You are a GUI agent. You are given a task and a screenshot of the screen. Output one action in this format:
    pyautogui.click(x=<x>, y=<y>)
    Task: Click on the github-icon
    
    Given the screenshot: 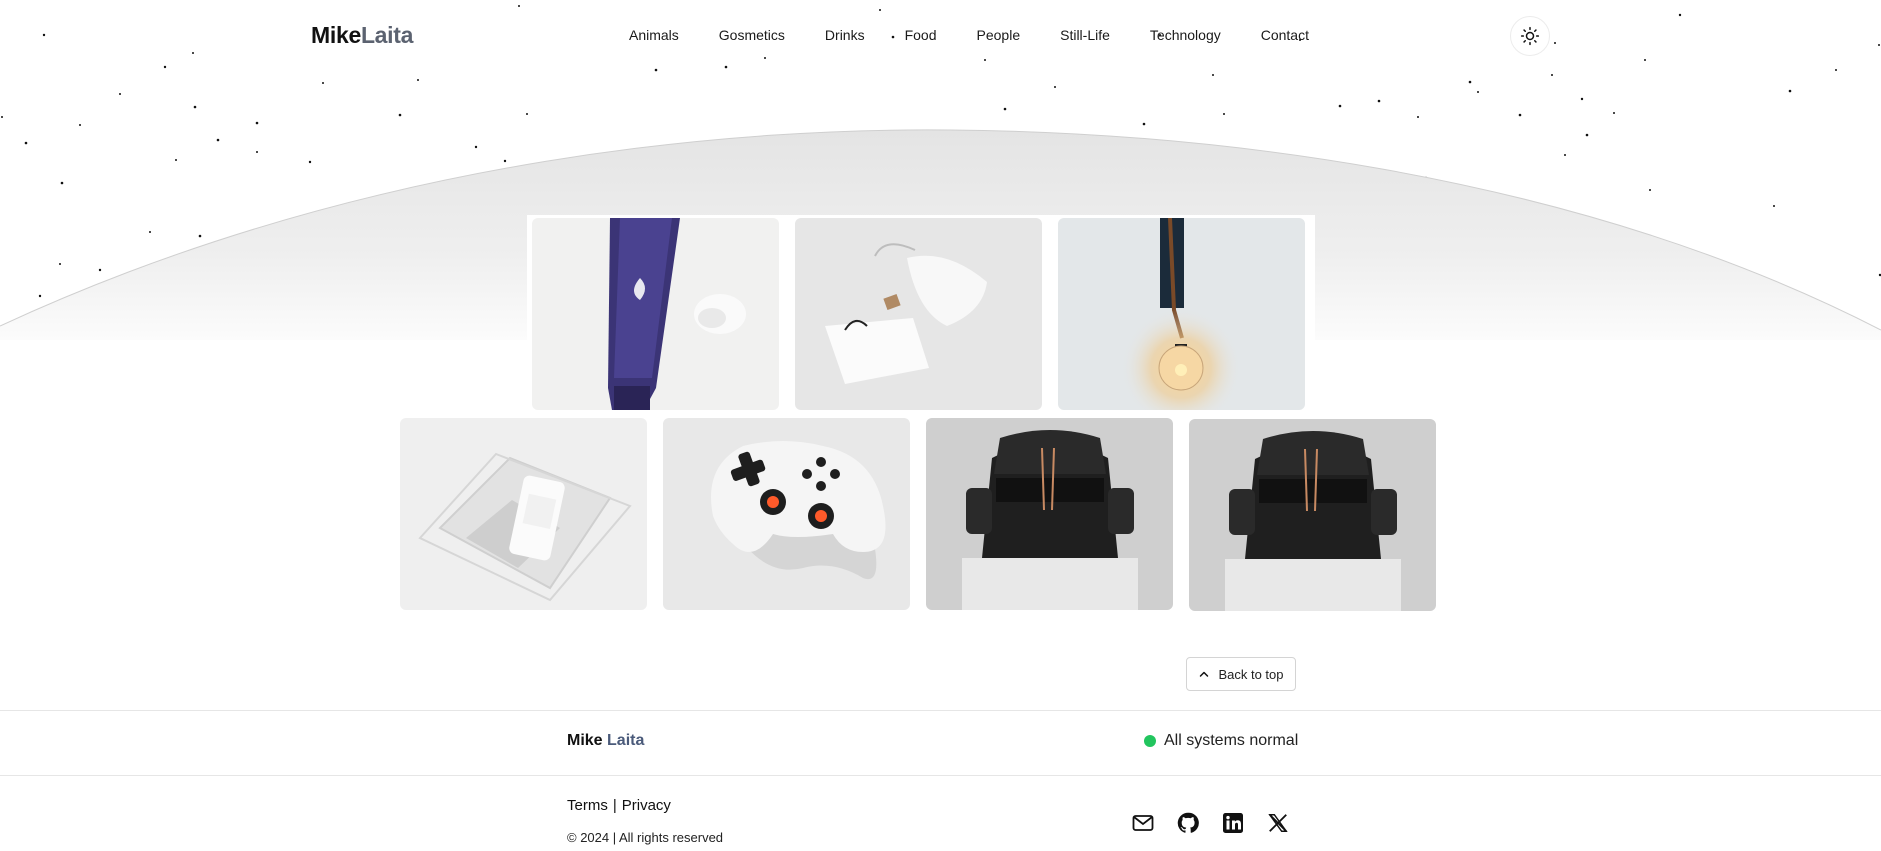 What is the action you would take?
    pyautogui.click(x=1188, y=822)
    